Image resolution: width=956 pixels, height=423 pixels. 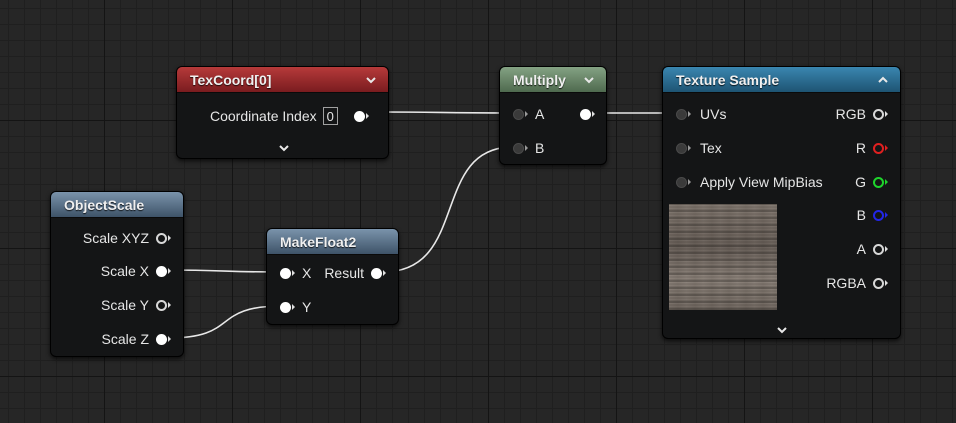 I want to click on objectscale-output-z-row: Scale Z, so click(x=136, y=339).